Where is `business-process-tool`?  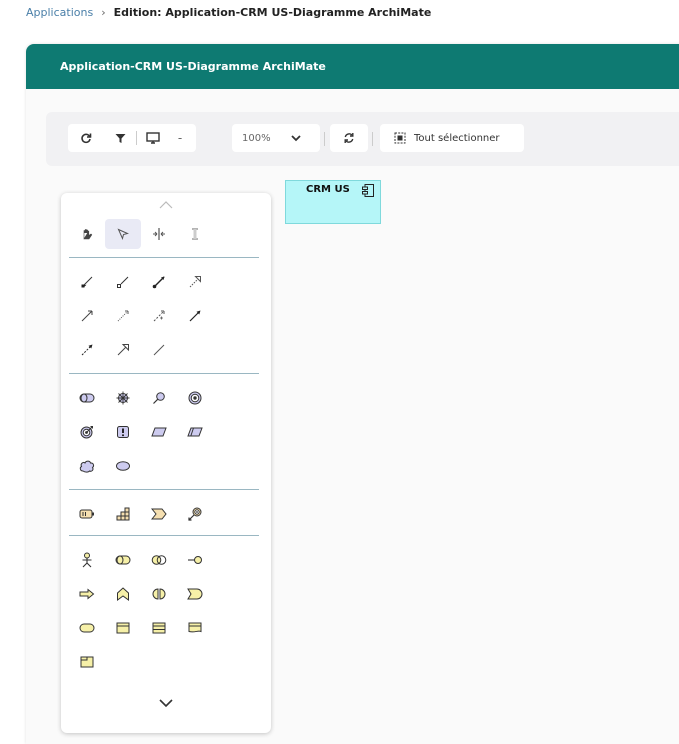
business-process-tool is located at coordinates (87, 594).